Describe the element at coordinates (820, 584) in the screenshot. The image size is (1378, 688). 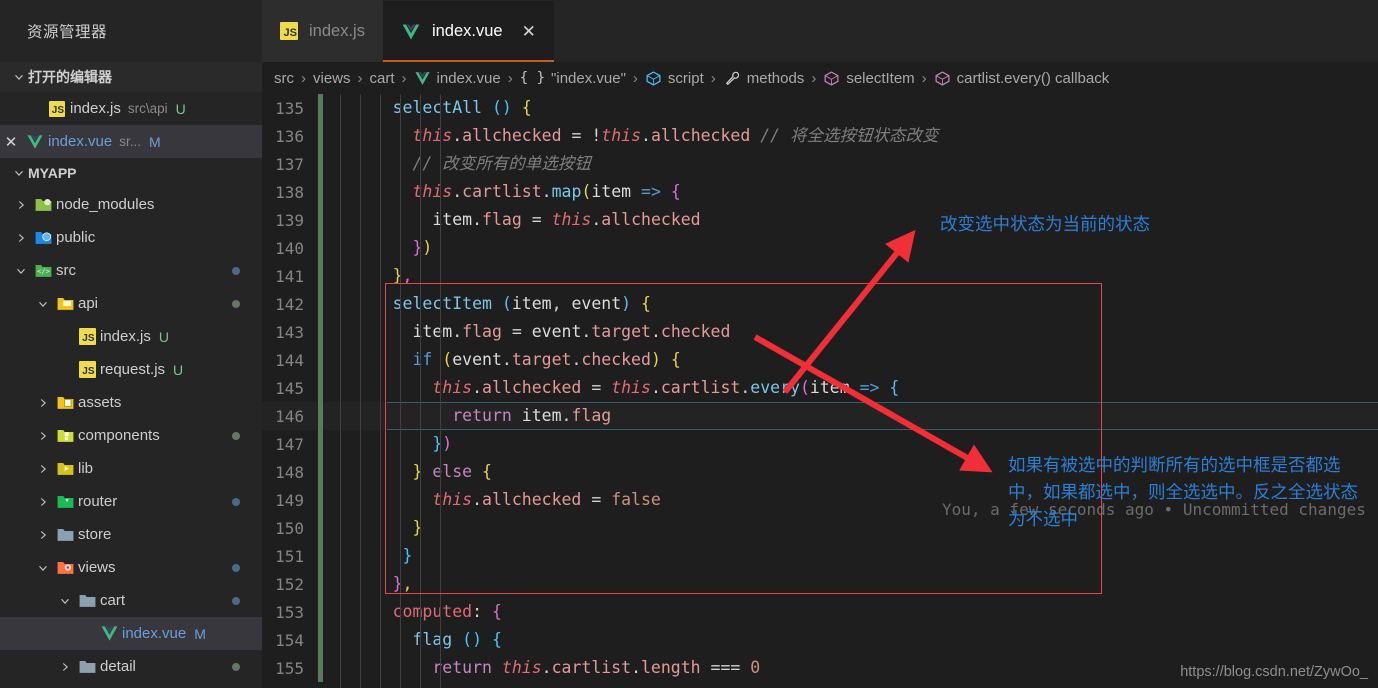
I see `code-line: 152 },` at that location.